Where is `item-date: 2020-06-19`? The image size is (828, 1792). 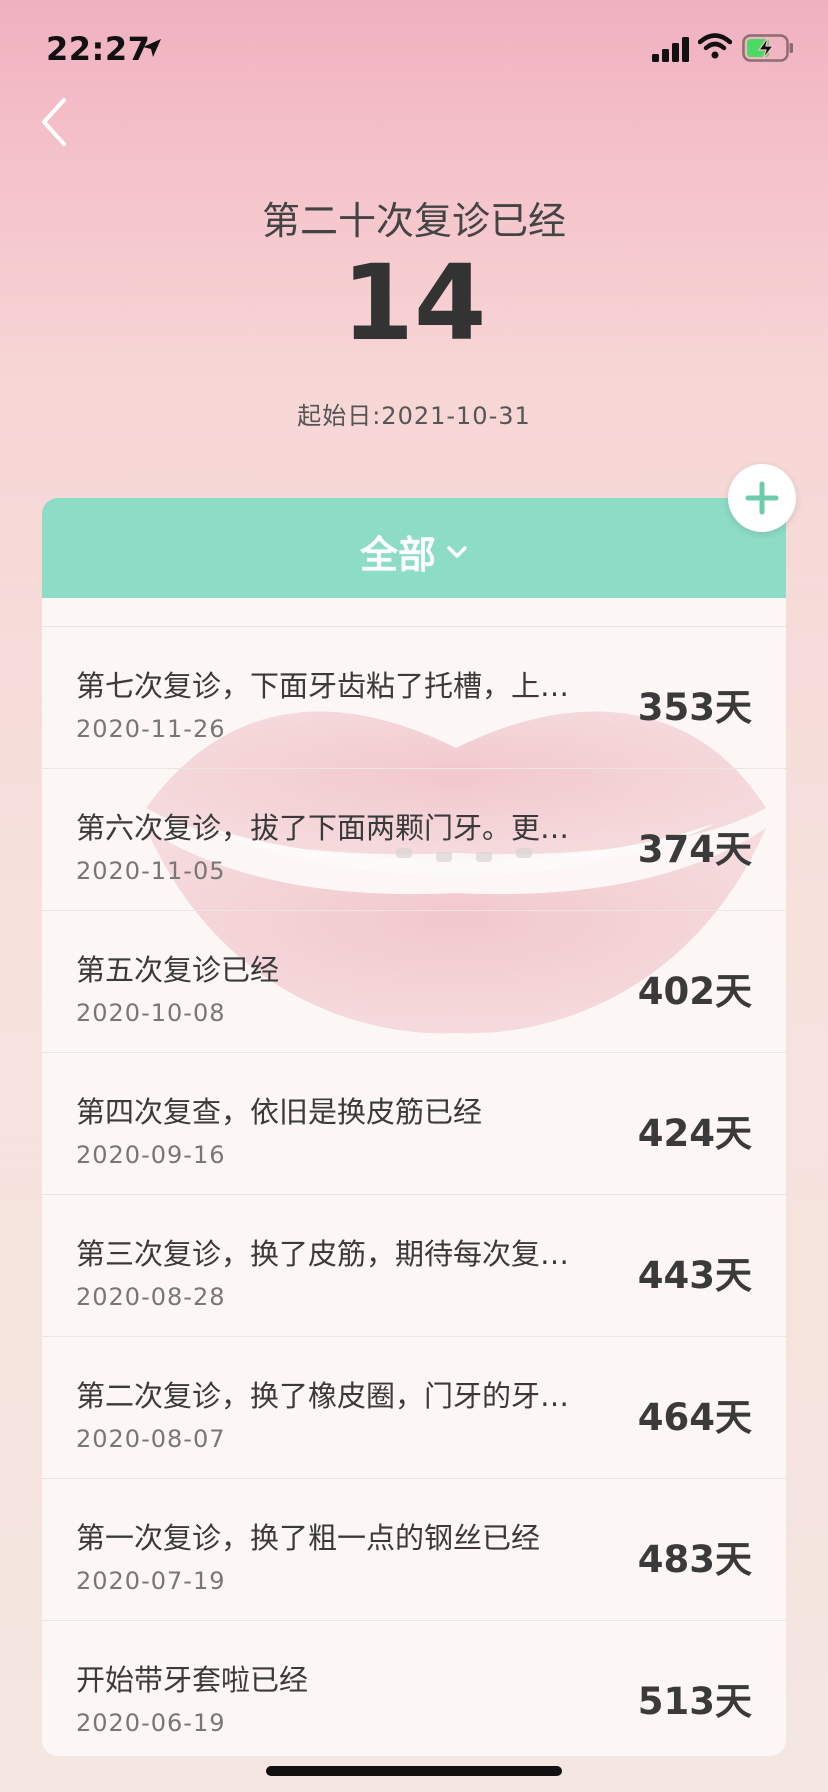
item-date: 2020-06-19 is located at coordinates (151, 1723).